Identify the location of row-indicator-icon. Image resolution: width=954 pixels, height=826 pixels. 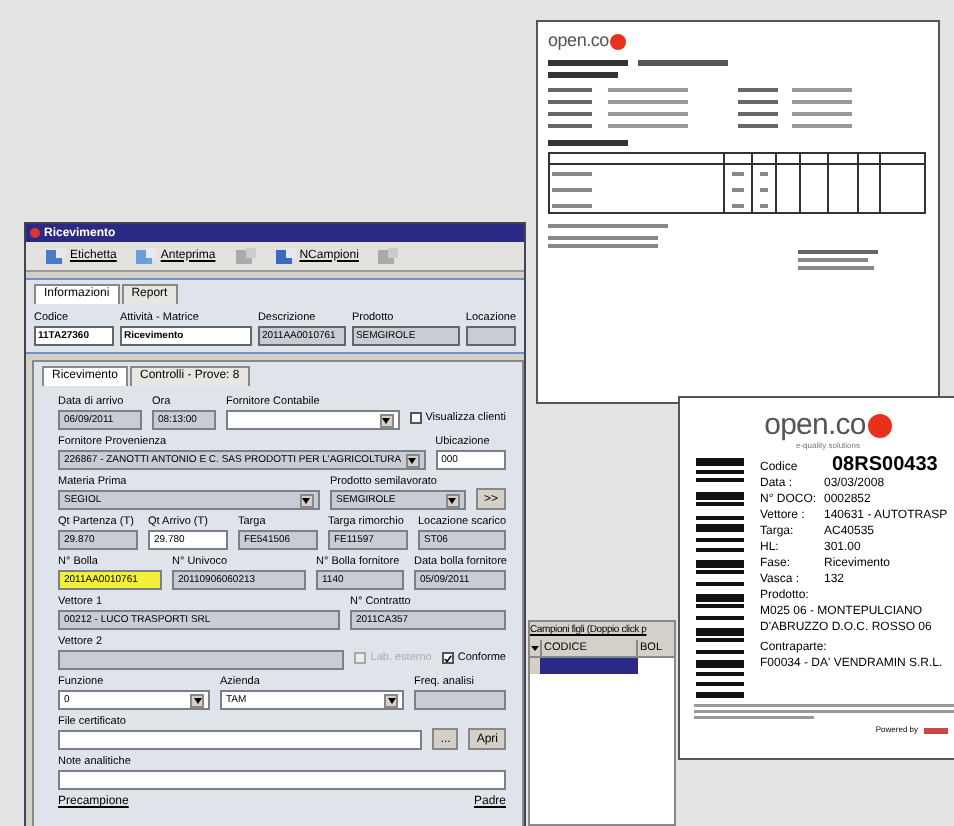
(535, 648).